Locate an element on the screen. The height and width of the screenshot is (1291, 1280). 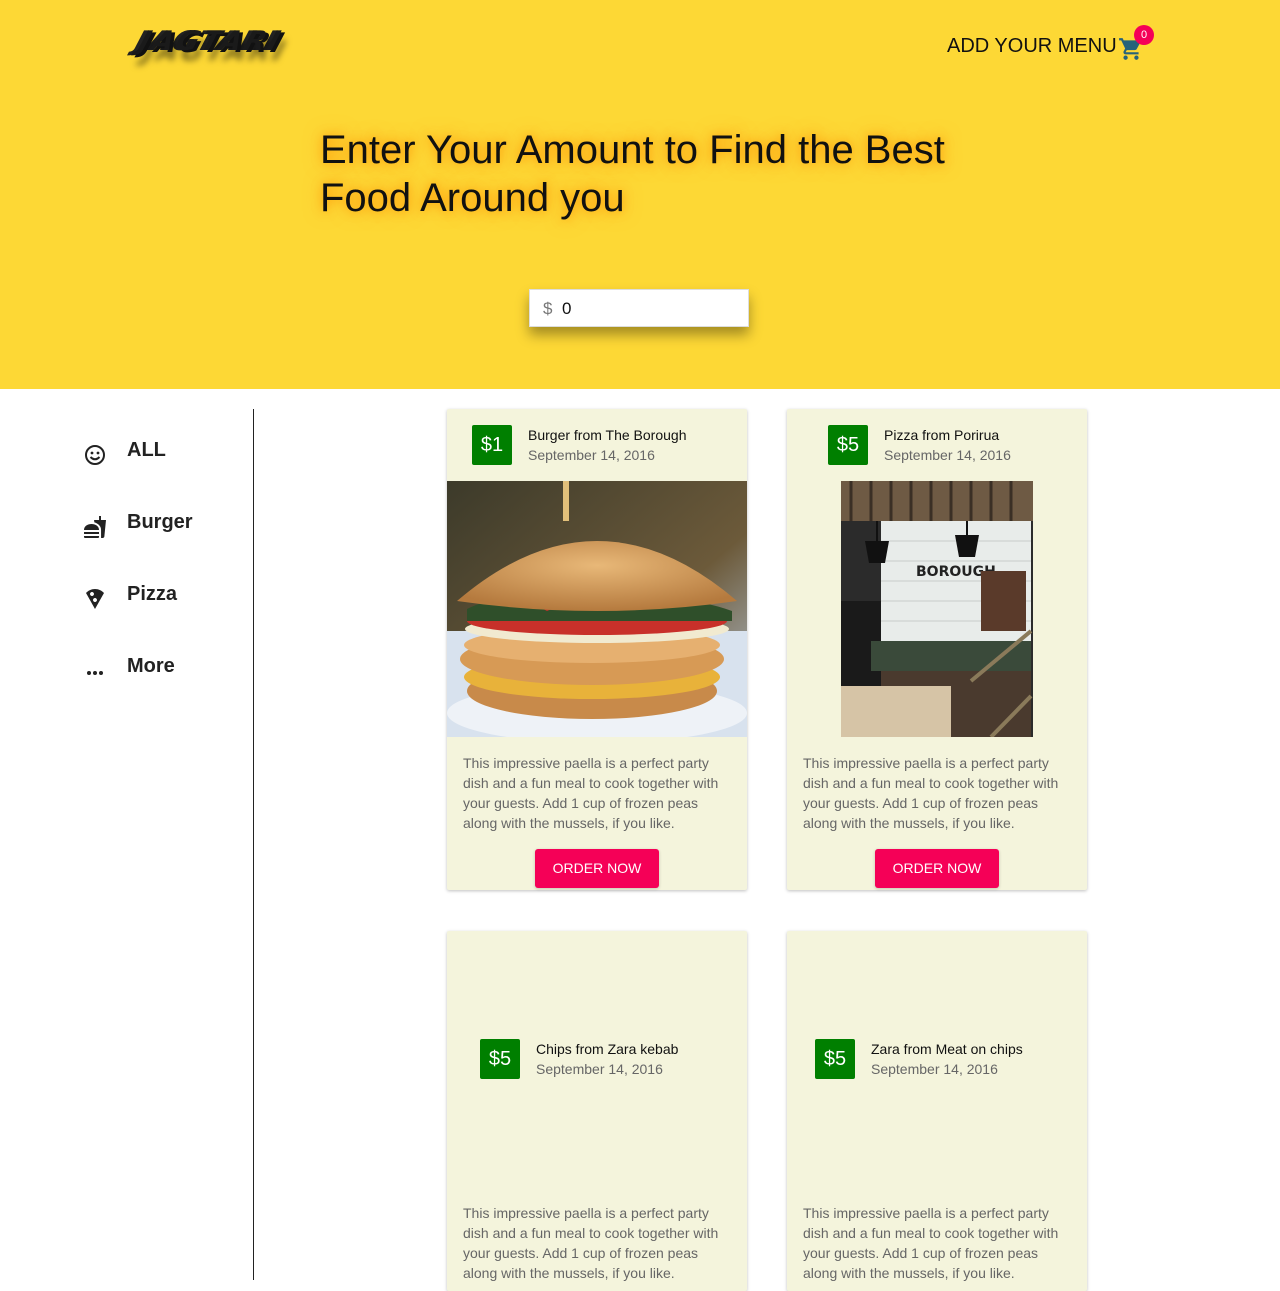
price-badge: $1 is located at coordinates (492, 445).